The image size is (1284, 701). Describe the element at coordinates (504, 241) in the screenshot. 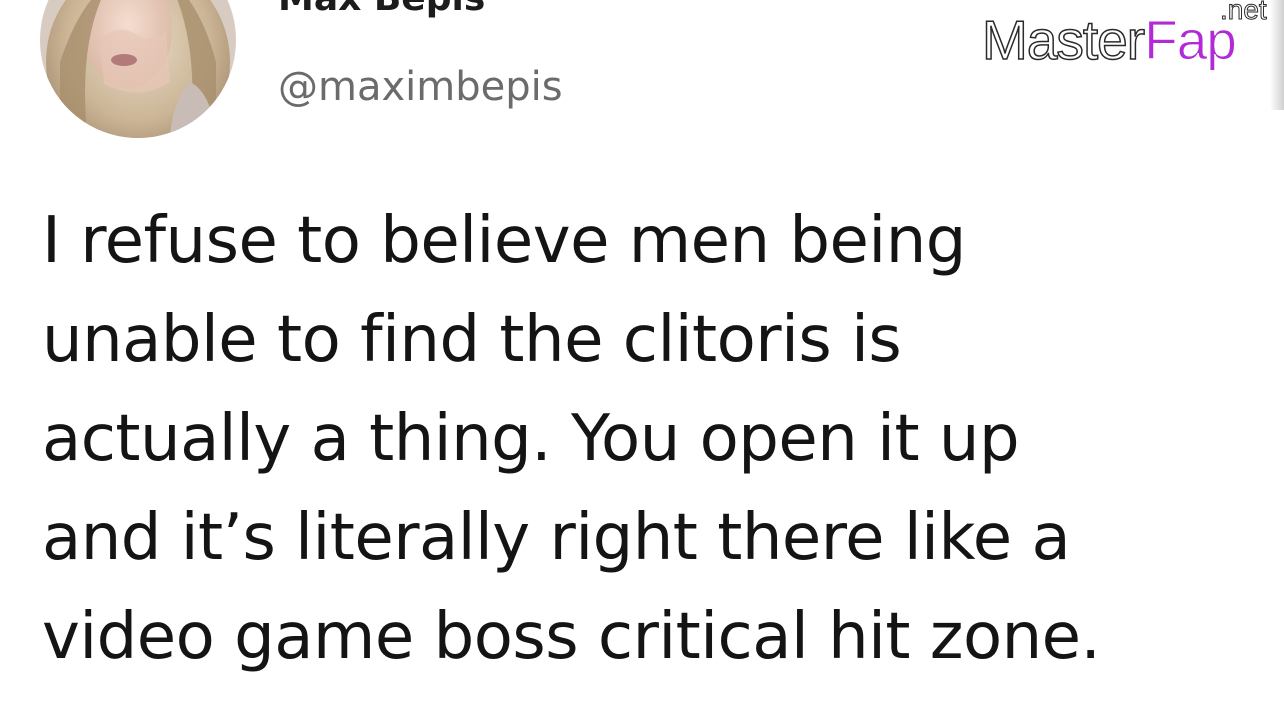

I see `tweet-text-line: I refuse to believe men being` at that location.